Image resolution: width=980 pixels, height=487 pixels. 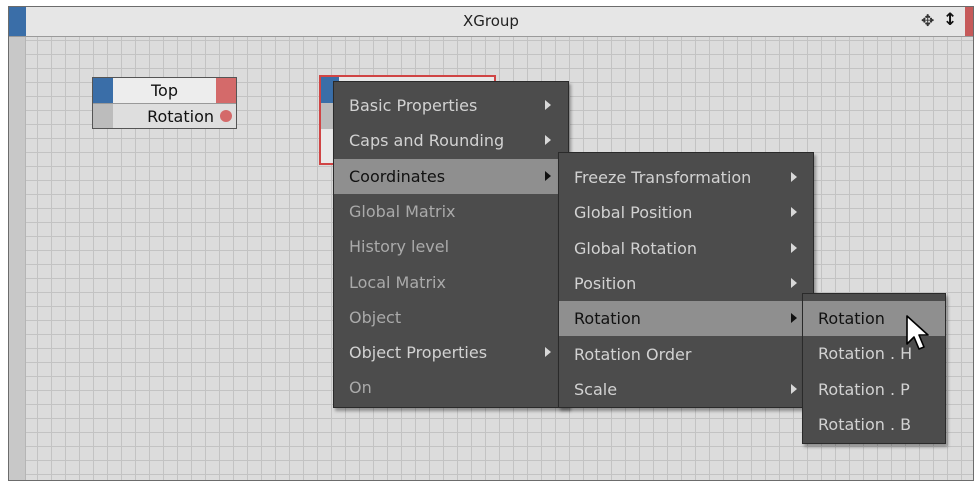 I want to click on menu-item-label: Rotation Order, so click(x=633, y=354).